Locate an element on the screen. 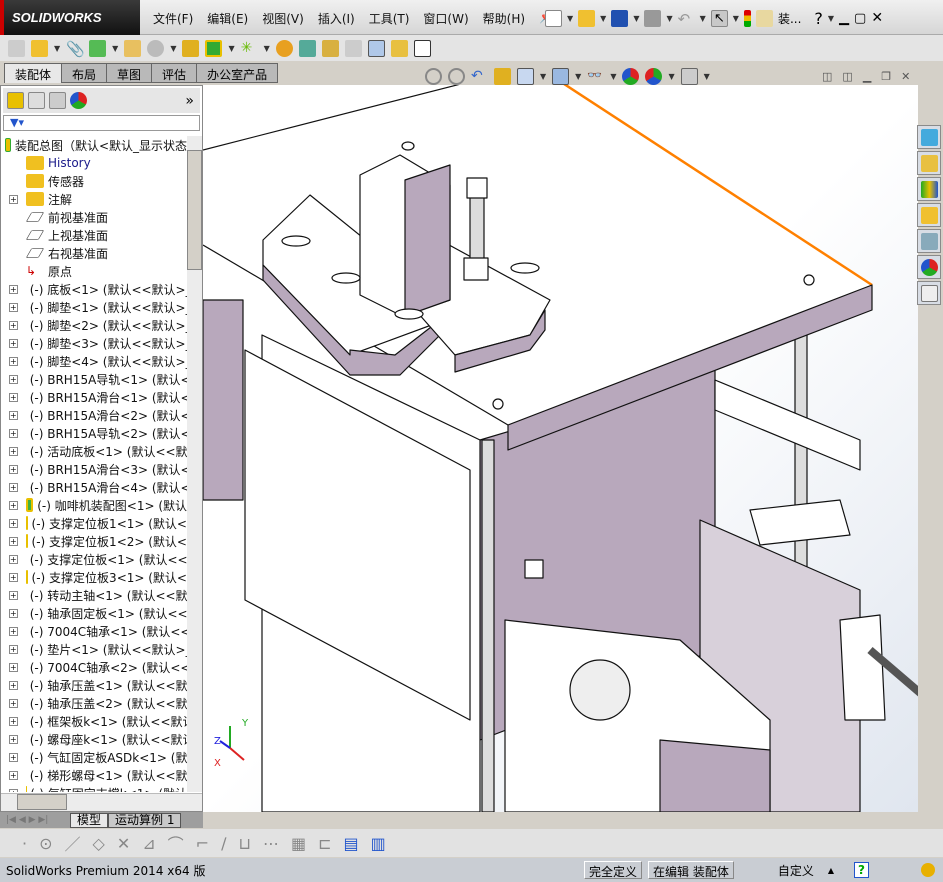 This screenshot has width=943, height=882. close-icon: ✕ is located at coordinates (877, 18).